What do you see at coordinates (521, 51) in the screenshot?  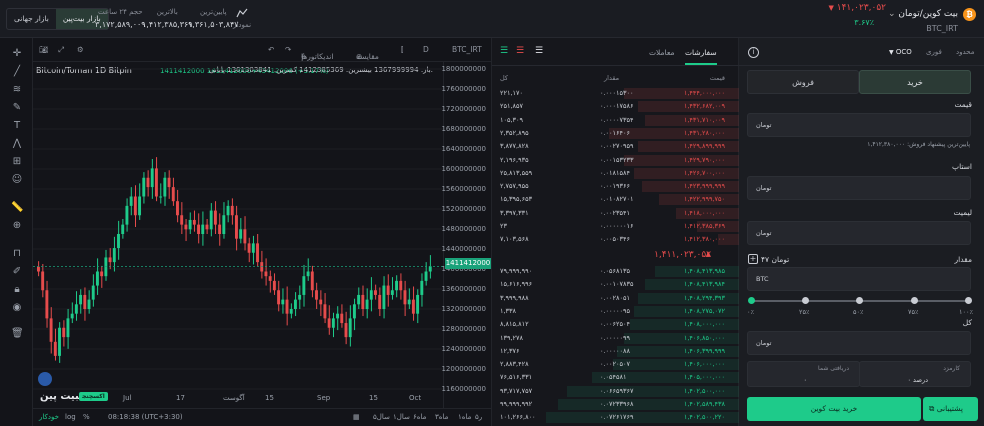 I see `asks-only-icon: ☰` at bounding box center [521, 51].